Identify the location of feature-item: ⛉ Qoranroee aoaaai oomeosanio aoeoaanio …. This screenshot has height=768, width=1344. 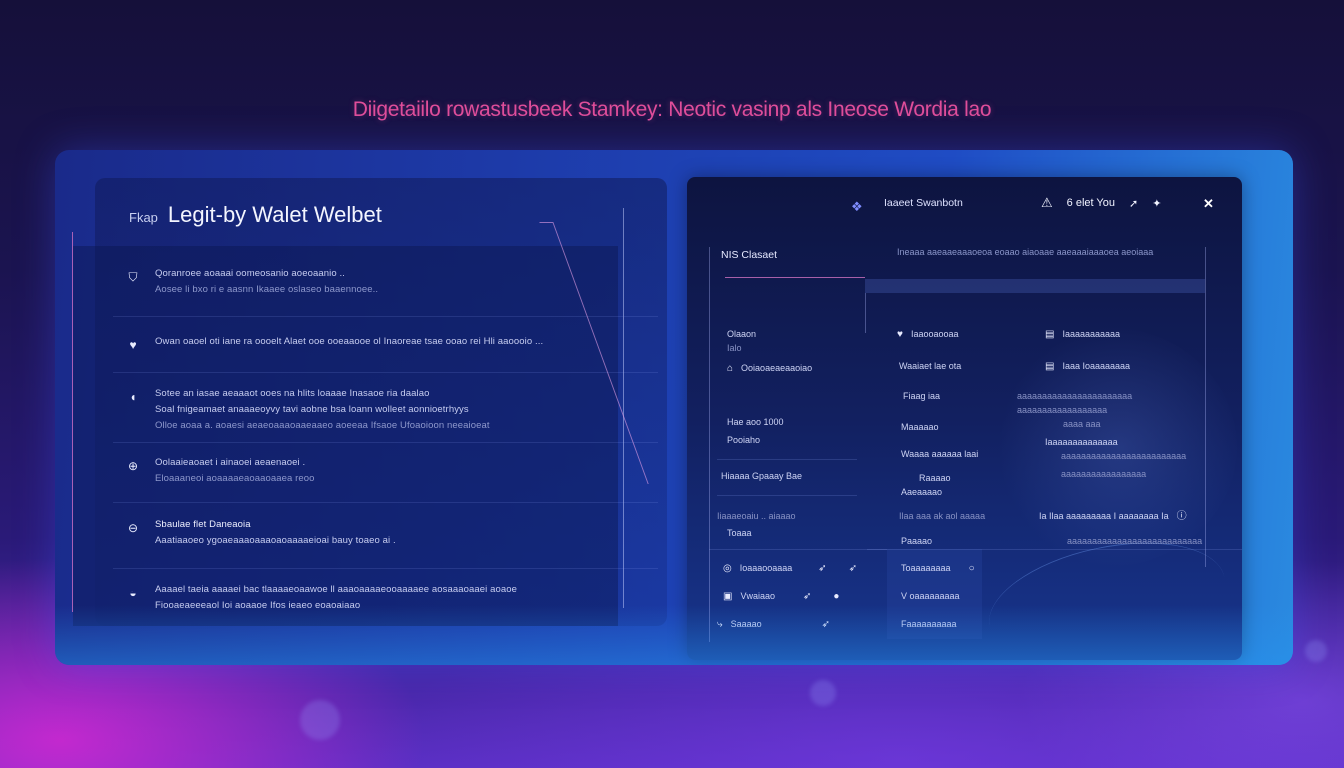
(251, 281).